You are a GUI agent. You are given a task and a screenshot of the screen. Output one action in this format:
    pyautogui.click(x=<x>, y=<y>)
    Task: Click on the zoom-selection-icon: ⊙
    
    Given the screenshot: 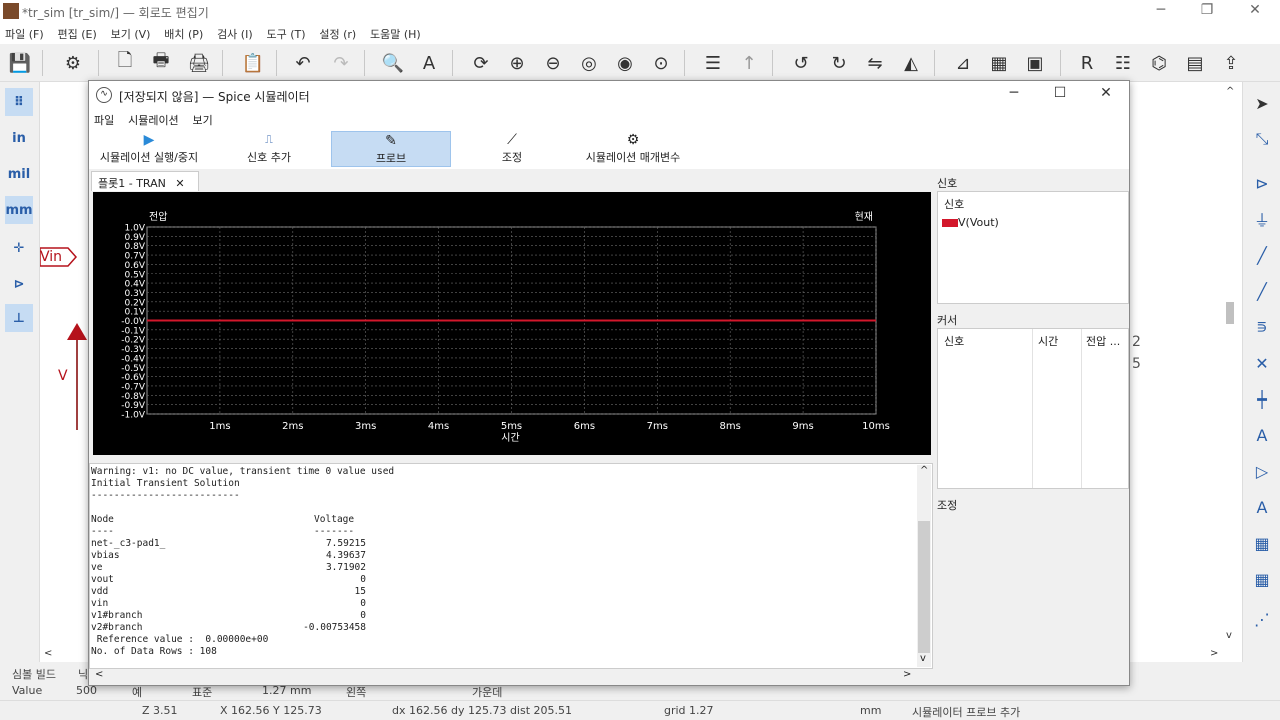 What is the action you would take?
    pyautogui.click(x=661, y=63)
    